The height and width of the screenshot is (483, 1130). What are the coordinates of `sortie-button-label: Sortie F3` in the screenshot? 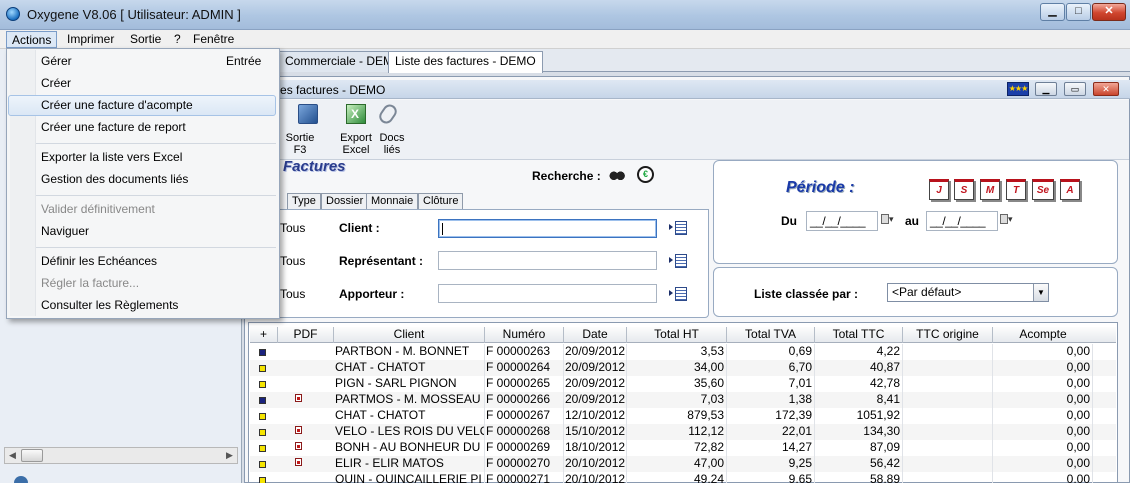 It's located at (300, 144).